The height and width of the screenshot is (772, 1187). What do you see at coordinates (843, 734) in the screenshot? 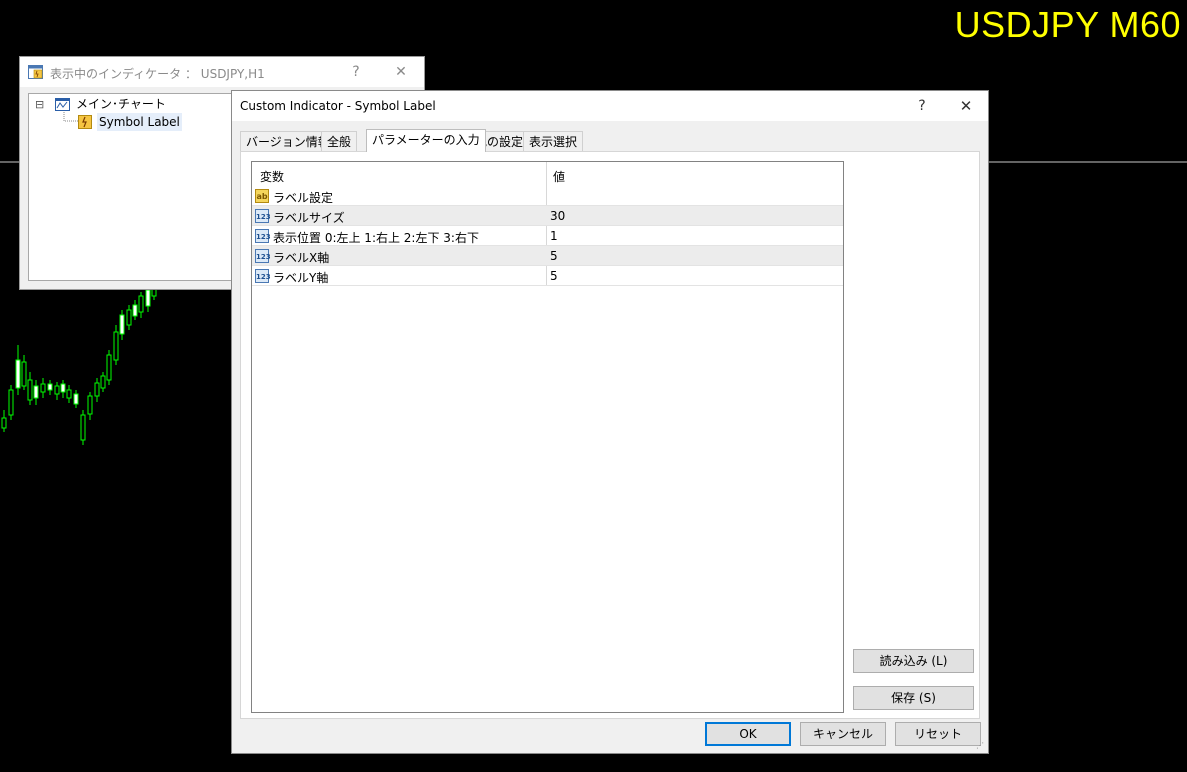
I see `cancel-button: キャンセル` at bounding box center [843, 734].